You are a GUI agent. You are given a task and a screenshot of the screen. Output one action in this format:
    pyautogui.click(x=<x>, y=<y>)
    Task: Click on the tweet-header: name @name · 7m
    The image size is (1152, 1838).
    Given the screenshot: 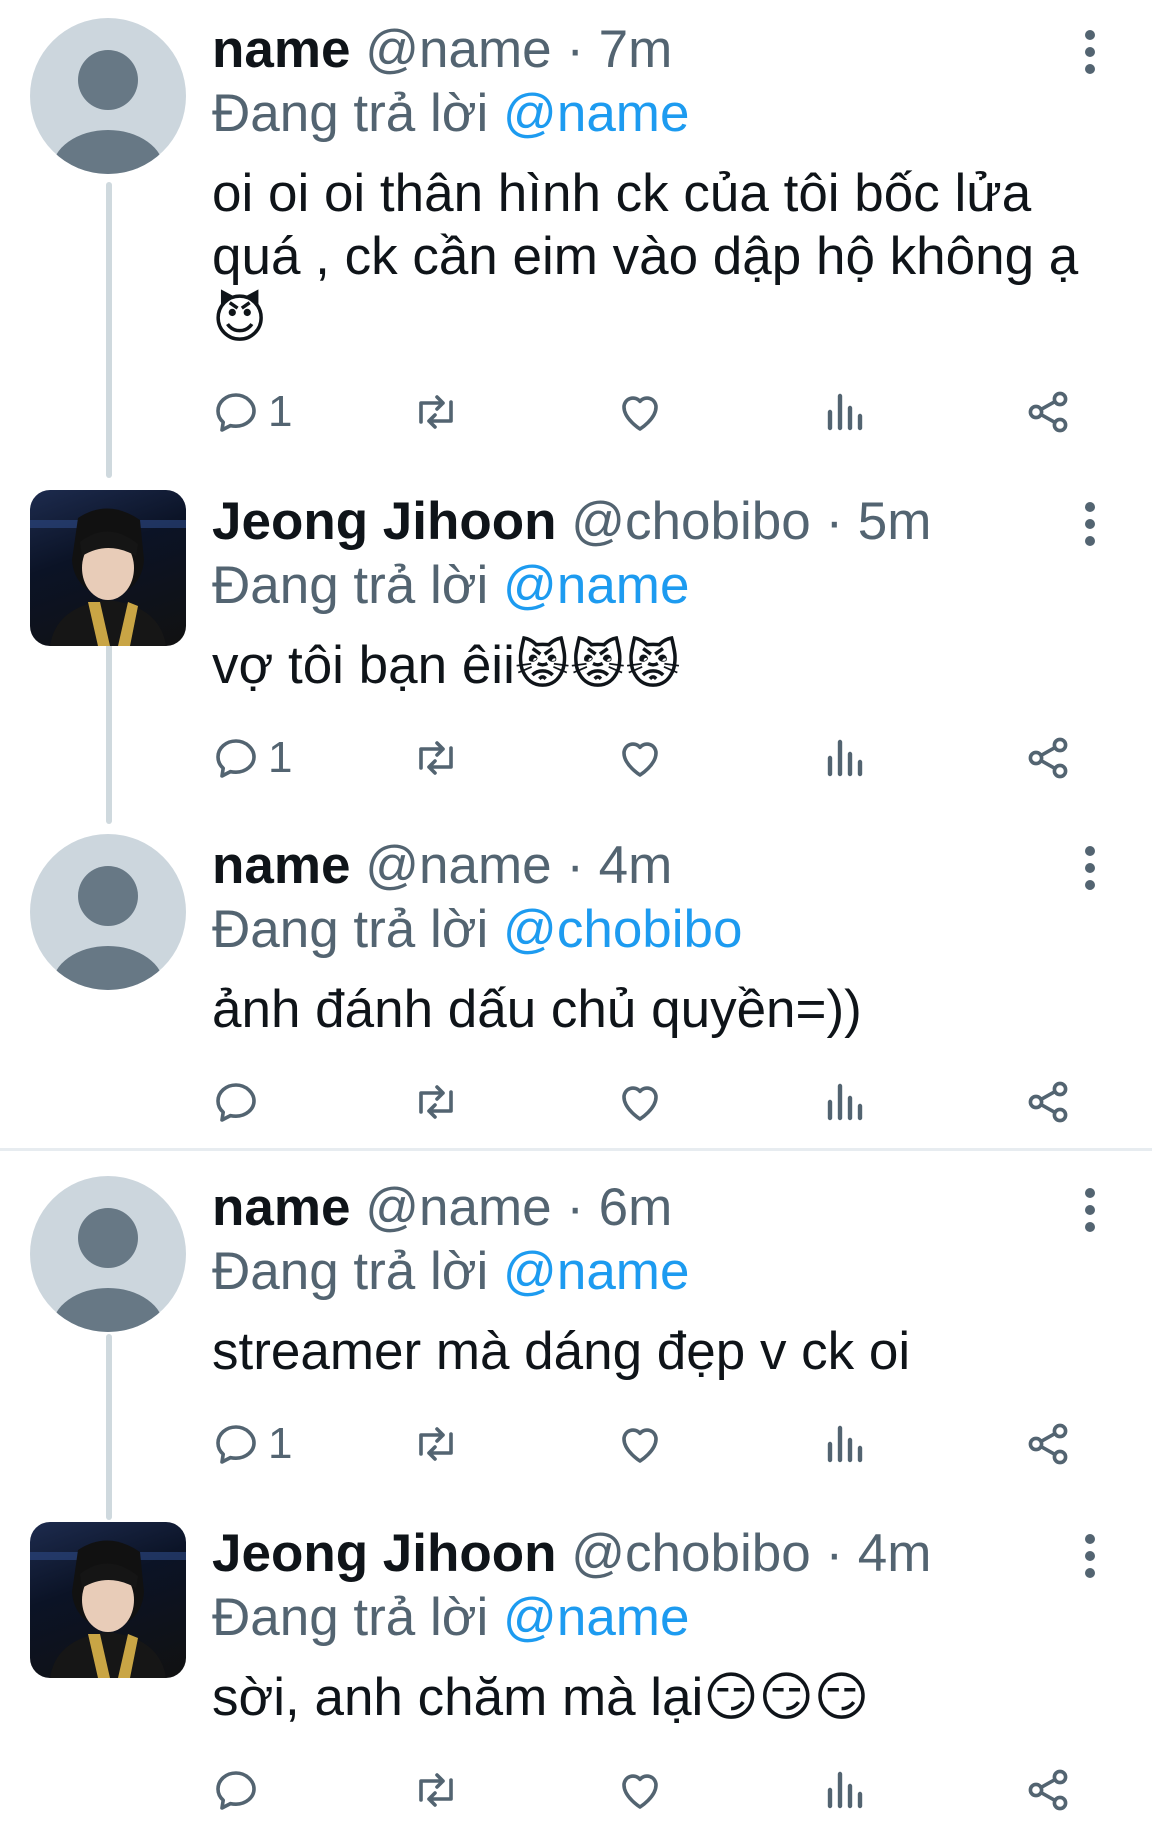 What is the action you would take?
    pyautogui.click(x=442, y=50)
    